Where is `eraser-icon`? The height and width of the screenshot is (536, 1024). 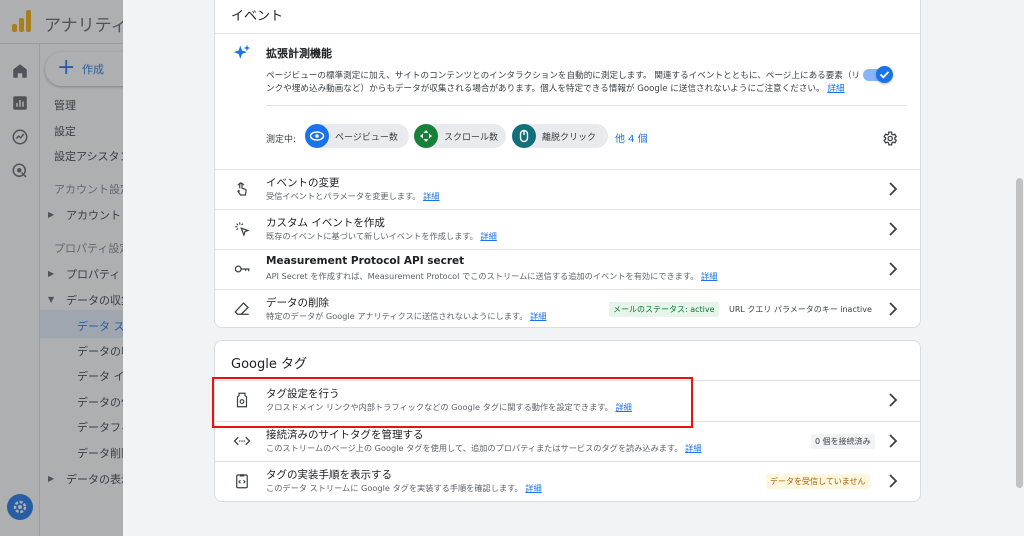 eraser-icon is located at coordinates (241, 308).